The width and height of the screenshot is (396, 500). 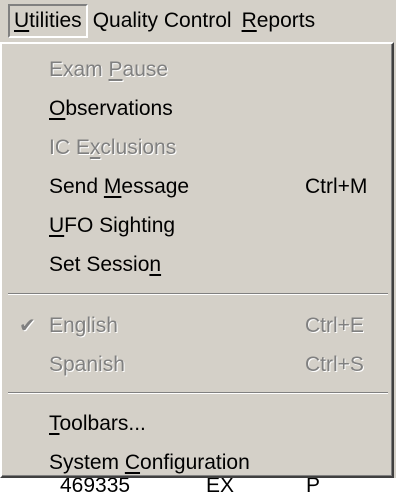 I want to click on menu-quality-control-label: Quality Control, so click(x=162, y=20).